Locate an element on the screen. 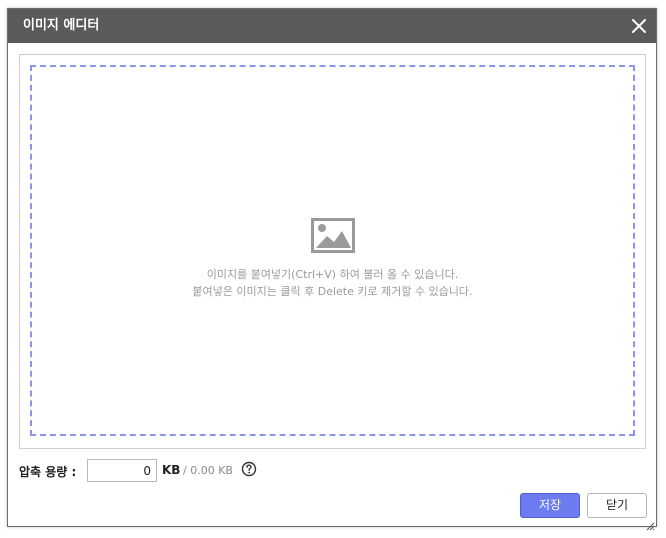  save-button: 저장 is located at coordinates (550, 505).